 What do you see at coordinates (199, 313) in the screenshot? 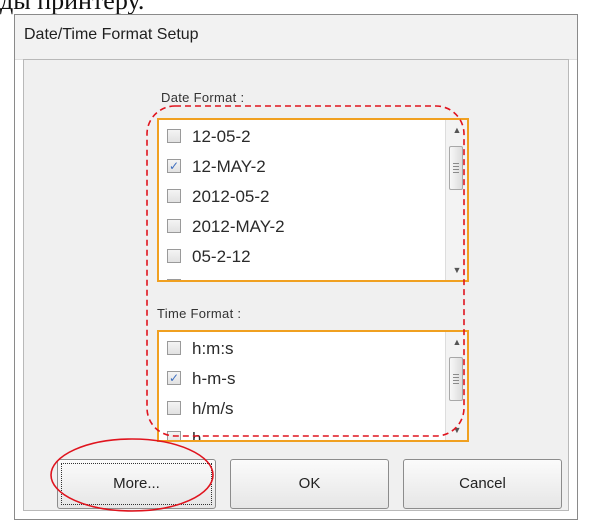
I see `time-format-label: Time Format :` at bounding box center [199, 313].